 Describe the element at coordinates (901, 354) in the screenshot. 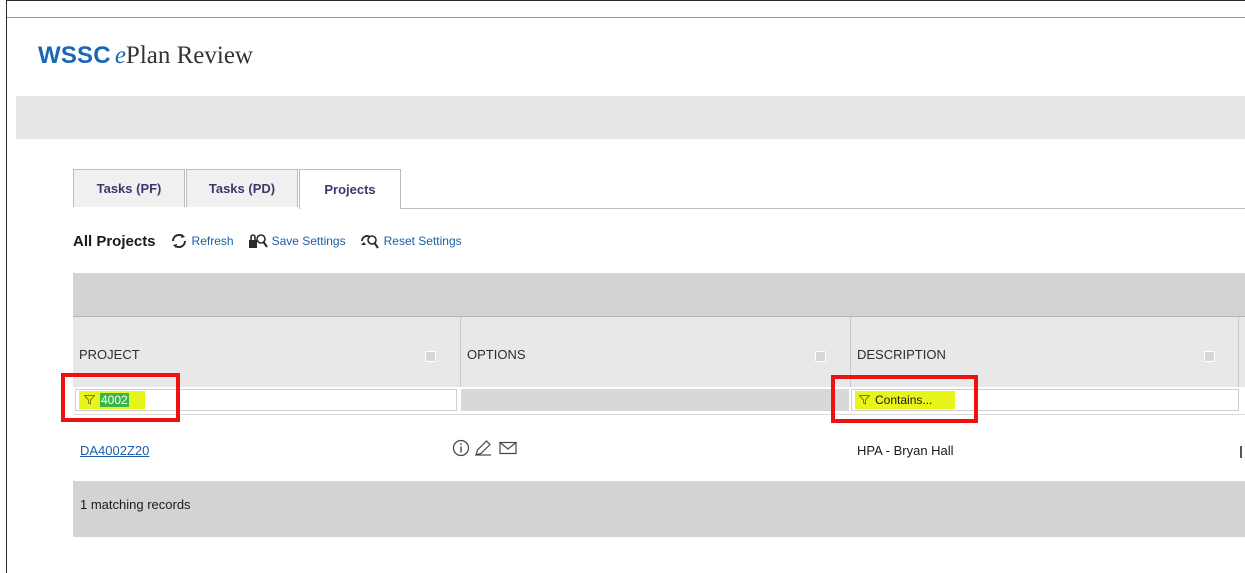

I see `column-label-description: DESCRIPTION` at that location.